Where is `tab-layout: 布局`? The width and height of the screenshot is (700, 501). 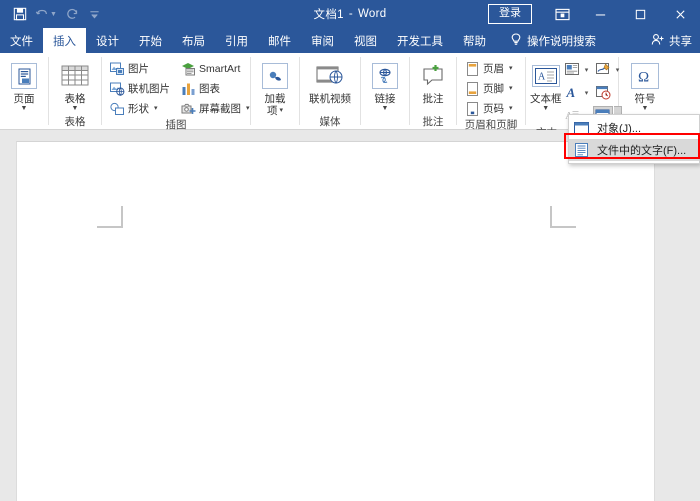
tab-layout: 布局 is located at coordinates (193, 40).